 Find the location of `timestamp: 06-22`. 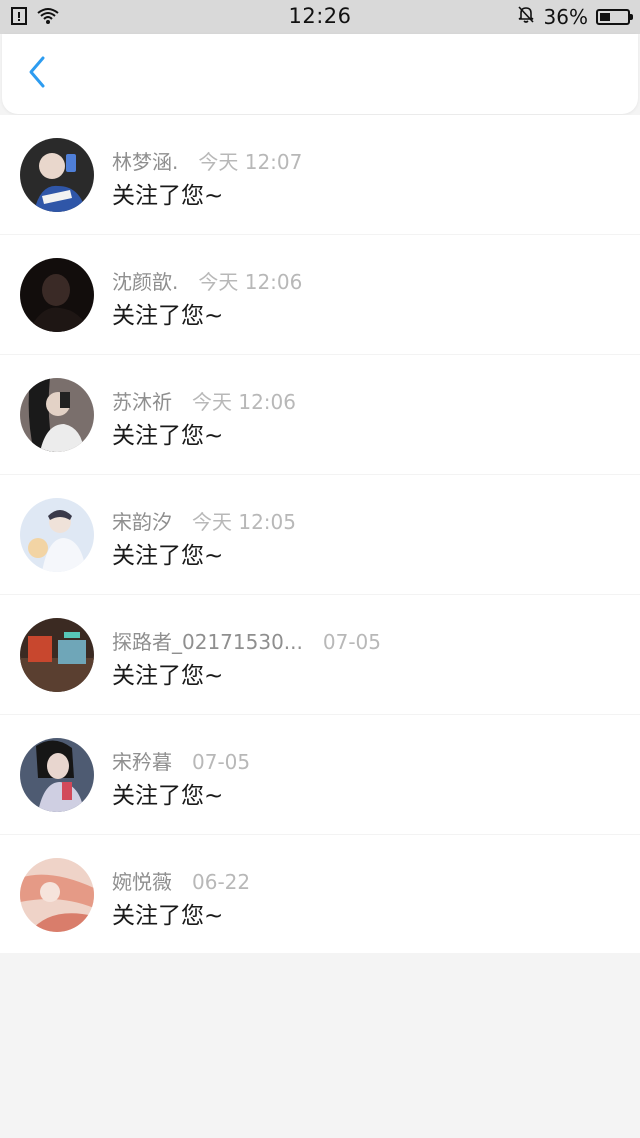

timestamp: 06-22 is located at coordinates (221, 882).